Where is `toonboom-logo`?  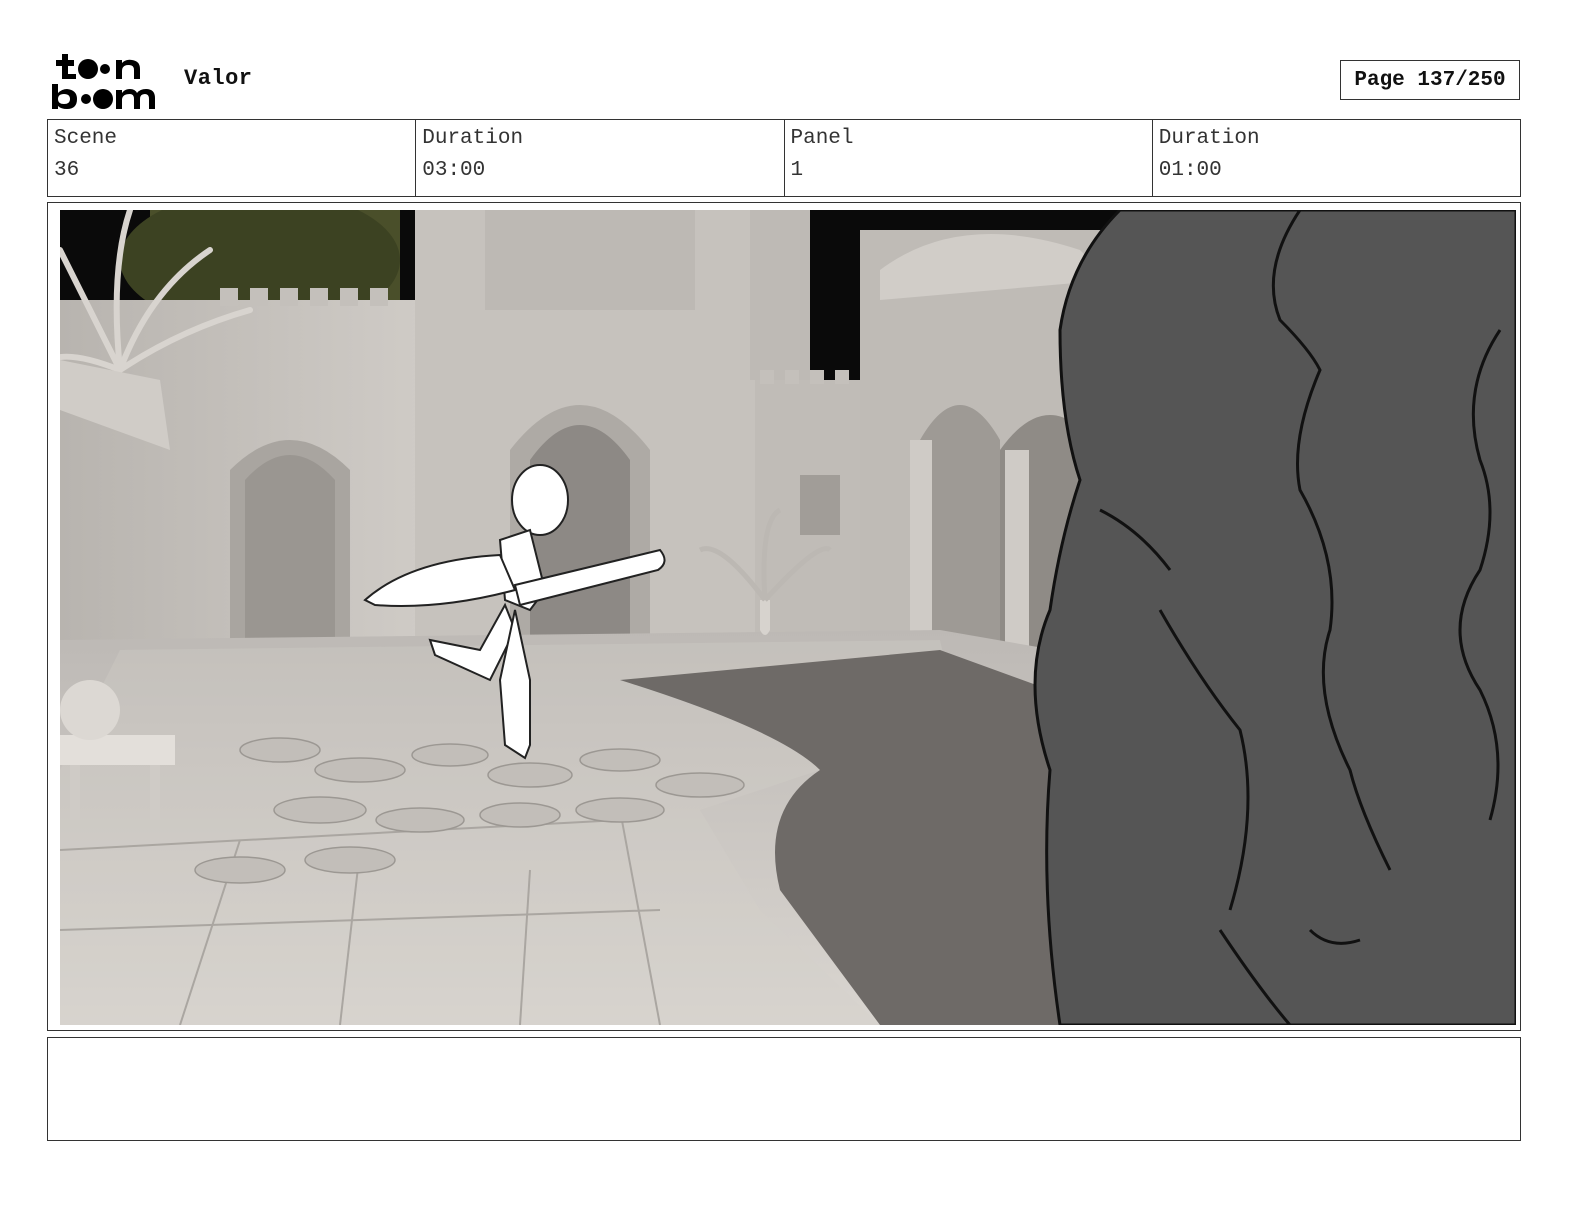 toonboom-logo is located at coordinates (103, 81).